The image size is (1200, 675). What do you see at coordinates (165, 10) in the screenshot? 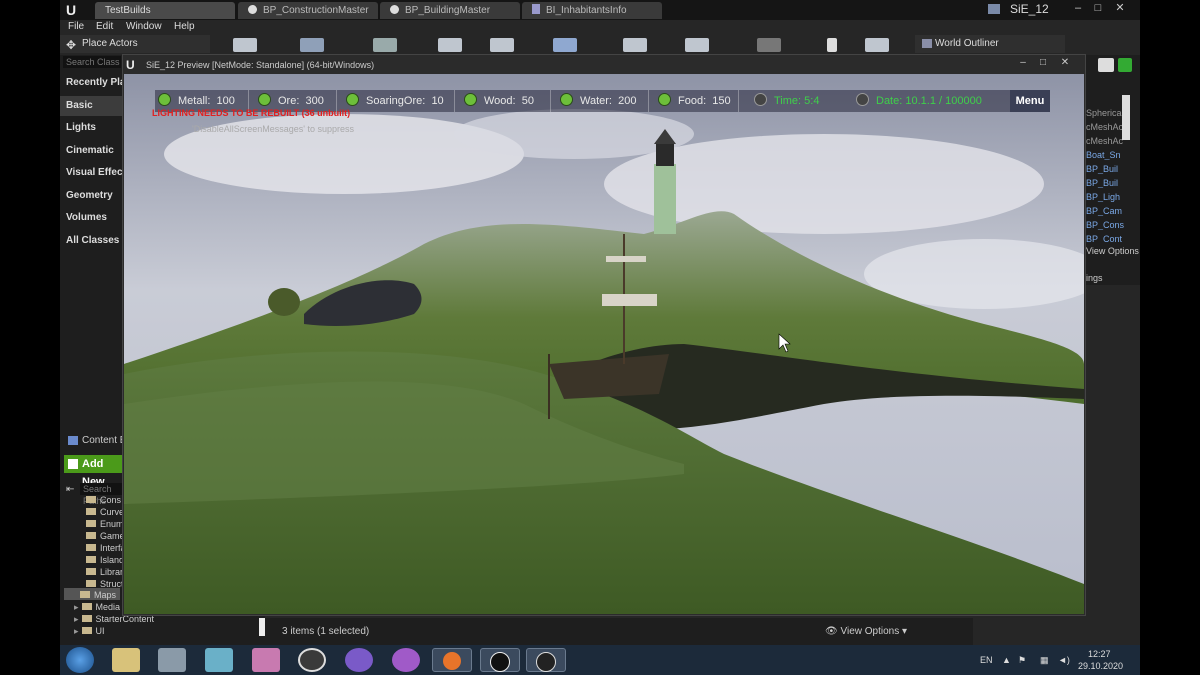
I see `tab-testbuilds: TestBuilds` at bounding box center [165, 10].